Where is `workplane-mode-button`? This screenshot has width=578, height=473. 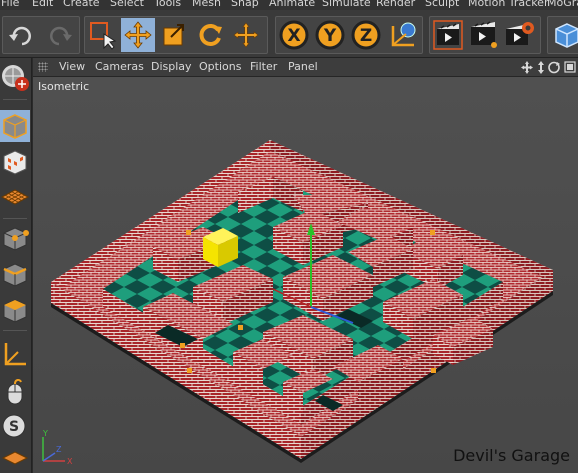
workplane-mode-button is located at coordinates (15, 198).